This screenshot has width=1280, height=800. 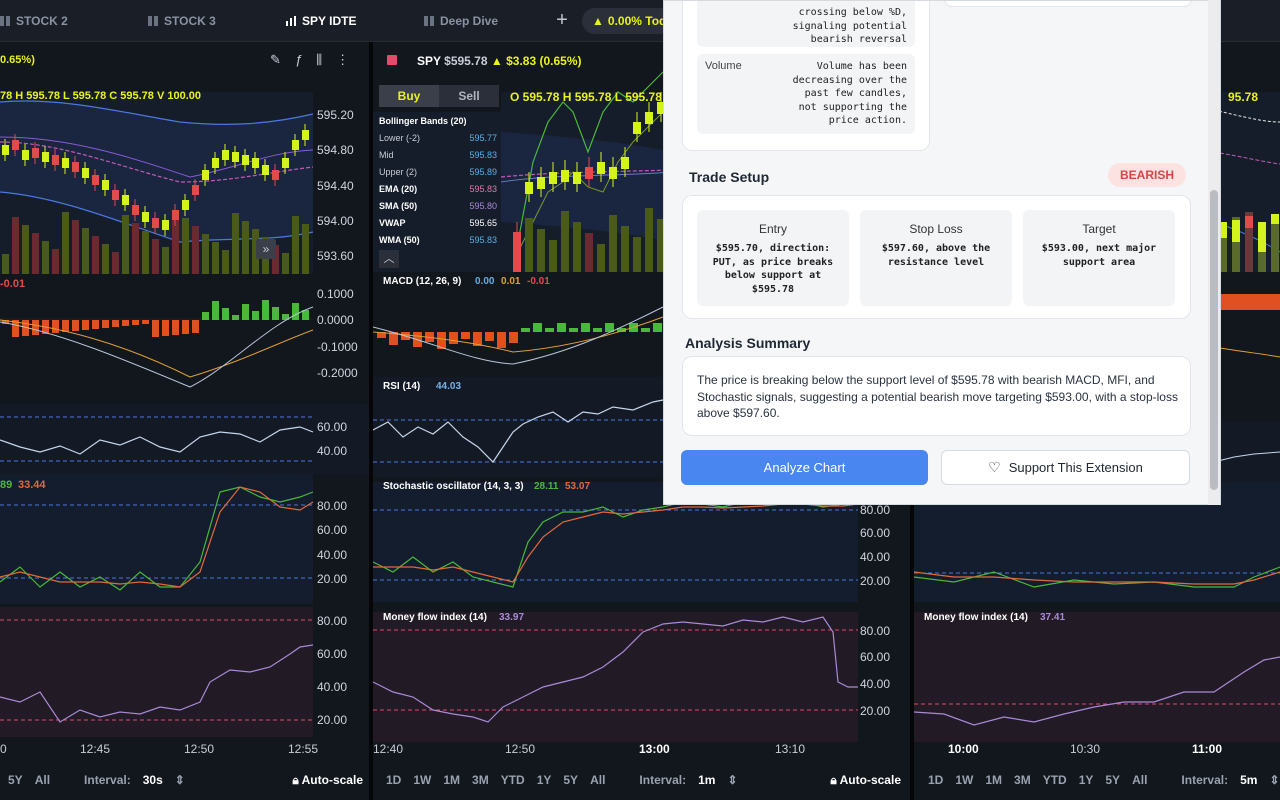 What do you see at coordinates (153, 780) in the screenshot?
I see `interval-value: 30s` at bounding box center [153, 780].